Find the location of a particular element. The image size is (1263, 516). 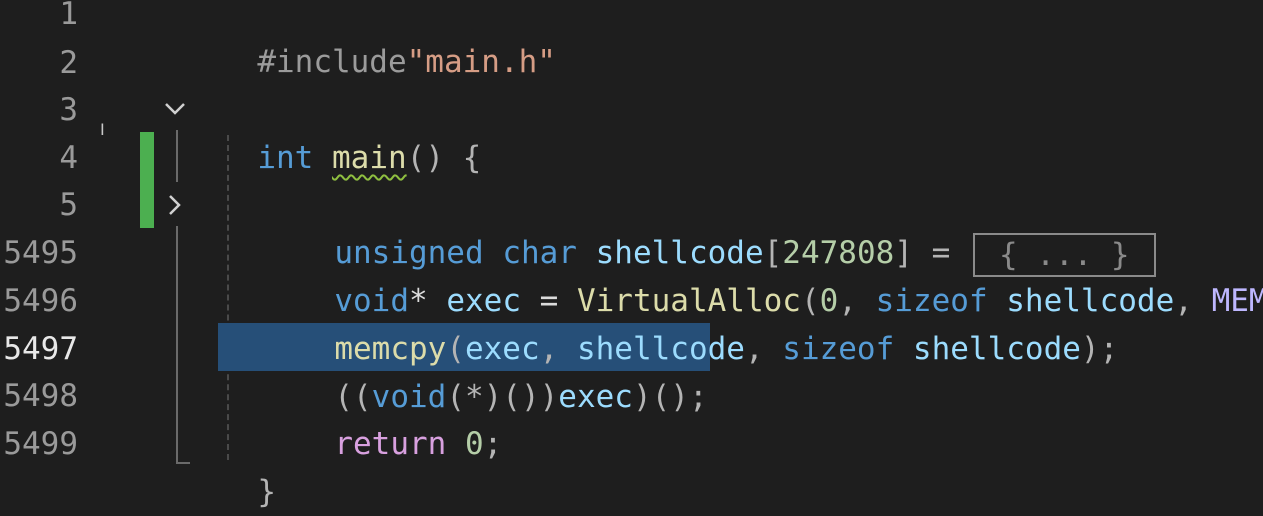

close-brace: } is located at coordinates (266, 492).